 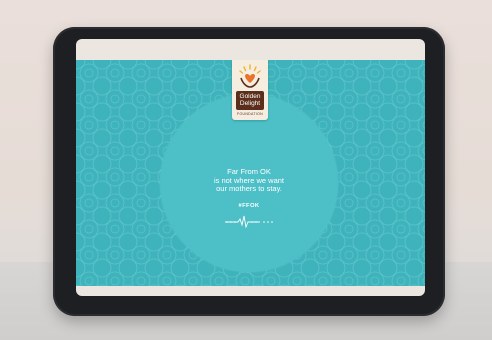 What do you see at coordinates (250, 103) in the screenshot?
I see `brand-line-2: Delight` at bounding box center [250, 103].